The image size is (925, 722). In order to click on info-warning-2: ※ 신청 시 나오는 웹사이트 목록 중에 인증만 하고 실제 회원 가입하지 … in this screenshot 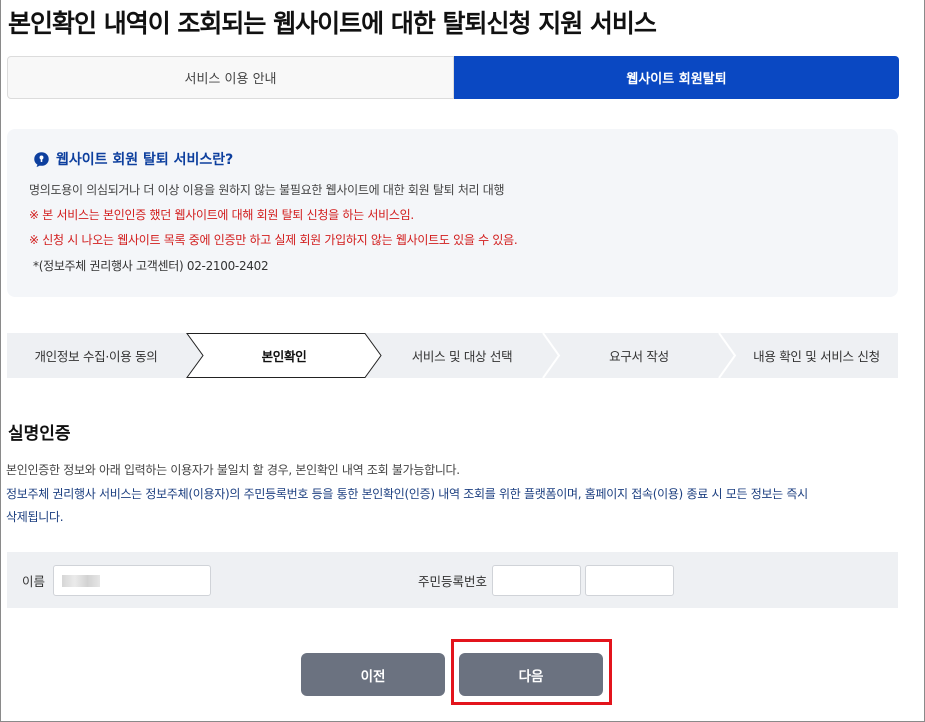, I will do `click(273, 240)`.